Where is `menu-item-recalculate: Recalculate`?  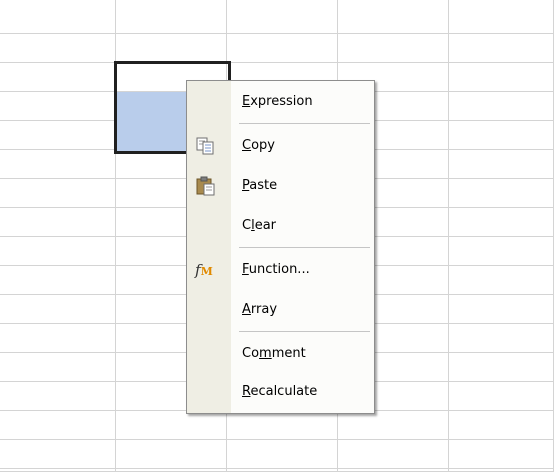 menu-item-recalculate: Recalculate is located at coordinates (280, 392).